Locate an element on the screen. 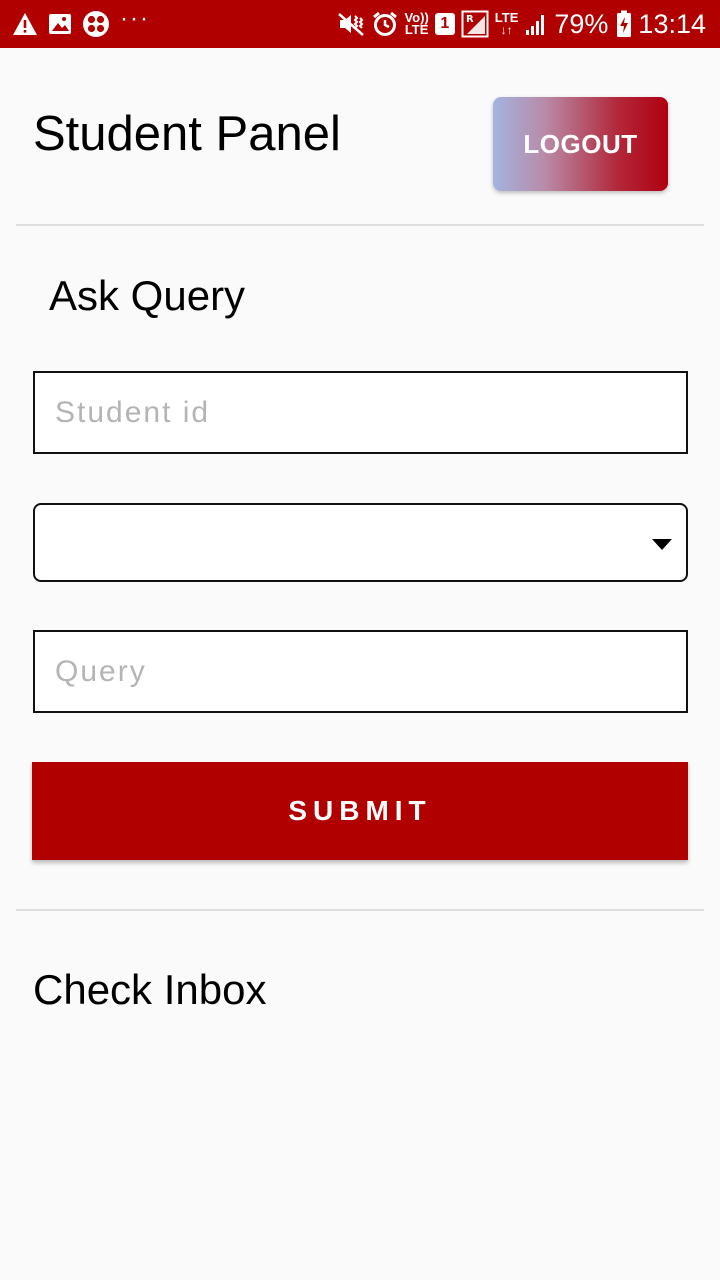 This screenshot has width=720, height=1280. volte-lte-label: LTE is located at coordinates (416, 29).